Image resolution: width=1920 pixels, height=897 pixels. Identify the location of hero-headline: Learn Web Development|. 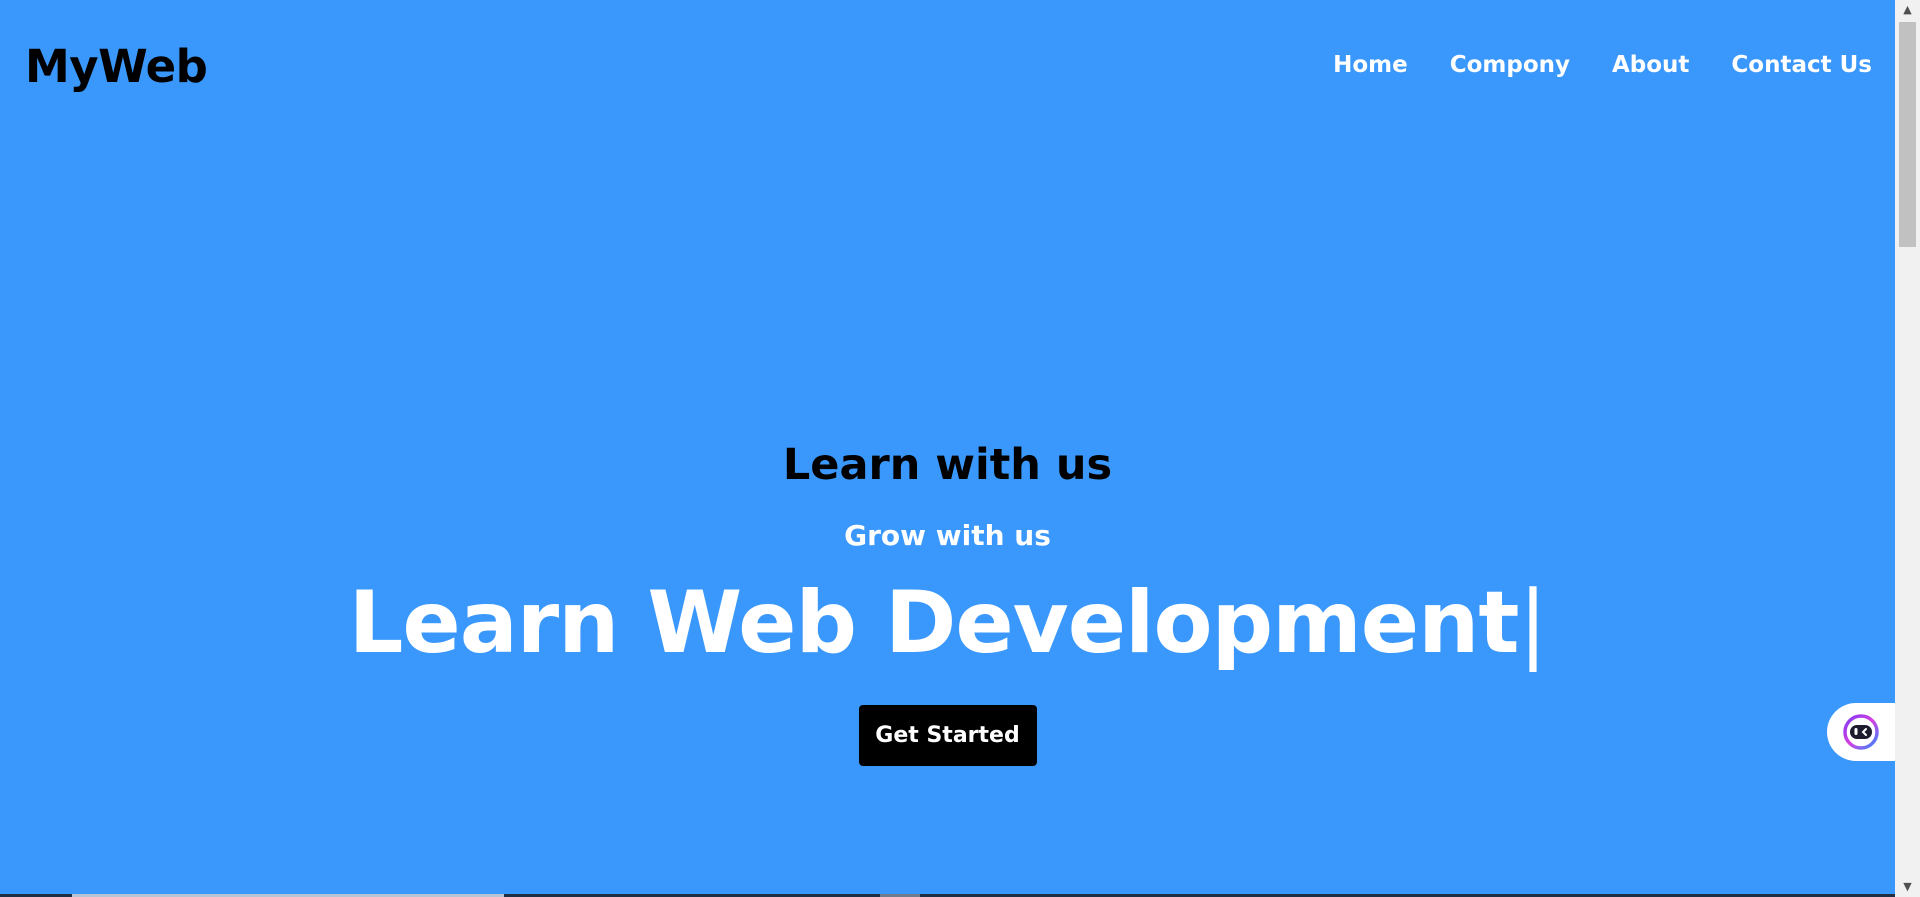
(947, 623).